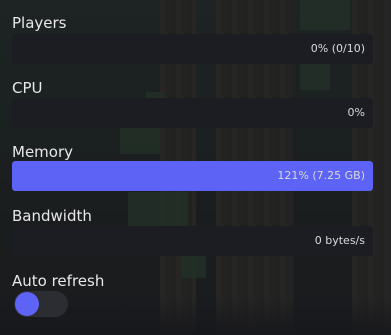 The image size is (391, 335). What do you see at coordinates (39, 23) in the screenshot?
I see `players-label: Players` at bounding box center [39, 23].